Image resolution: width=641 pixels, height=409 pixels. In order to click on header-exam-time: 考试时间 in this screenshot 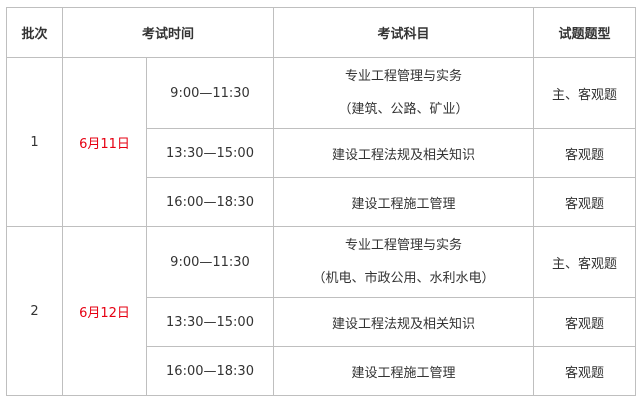, I will do `click(168, 32)`.